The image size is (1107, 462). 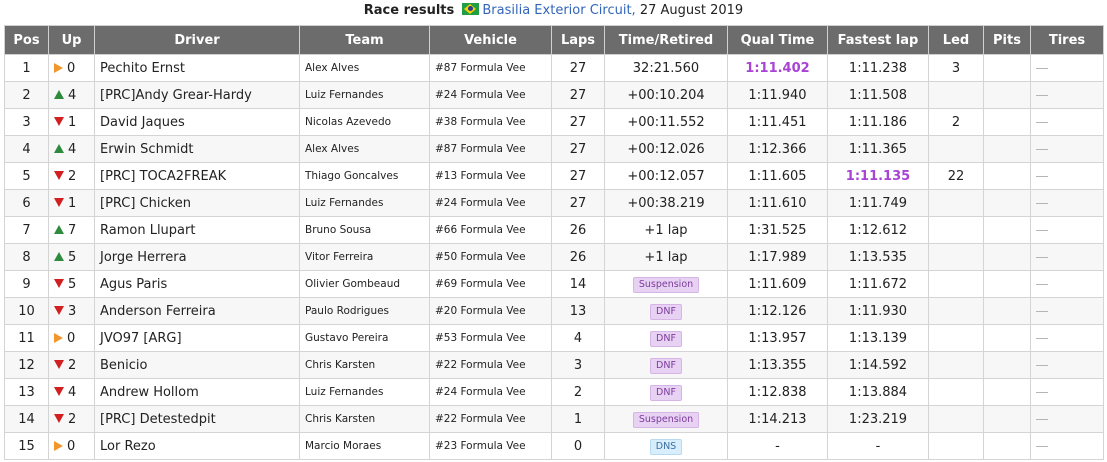 I want to click on qual-time-cell: 1:12.366, so click(x=777, y=149).